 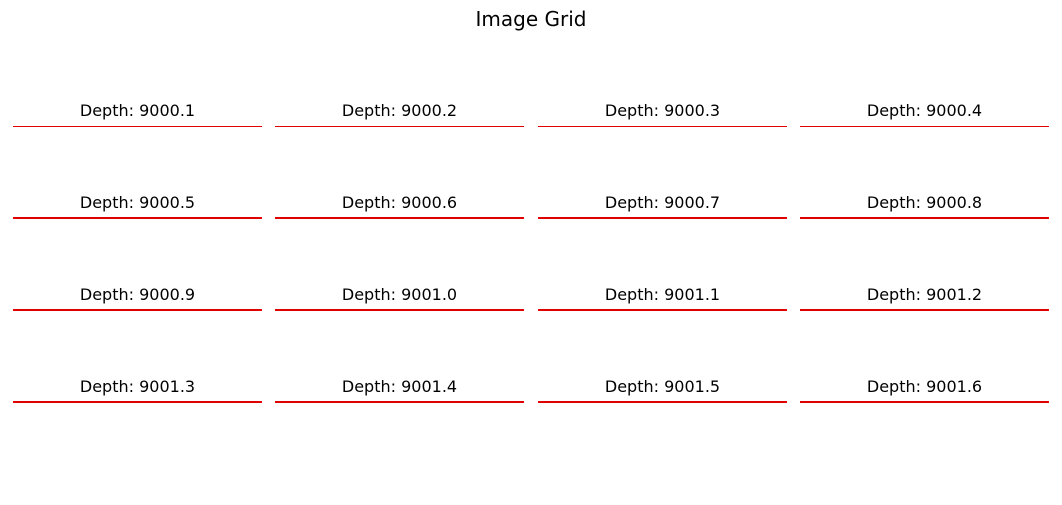 I want to click on panel-title: Depth: 9001.2, so click(x=924, y=294).